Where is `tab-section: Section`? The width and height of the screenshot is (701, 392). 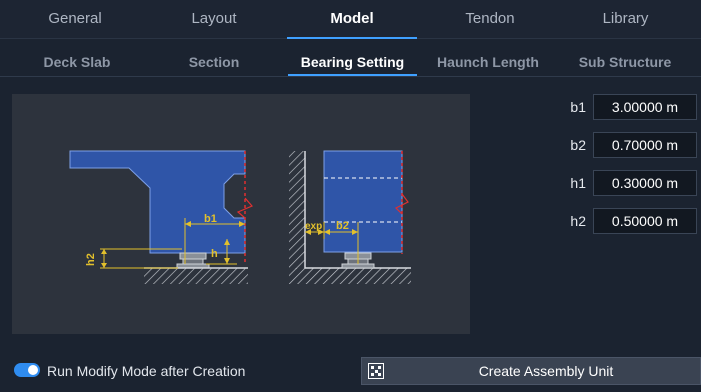 tab-section: Section is located at coordinates (214, 59).